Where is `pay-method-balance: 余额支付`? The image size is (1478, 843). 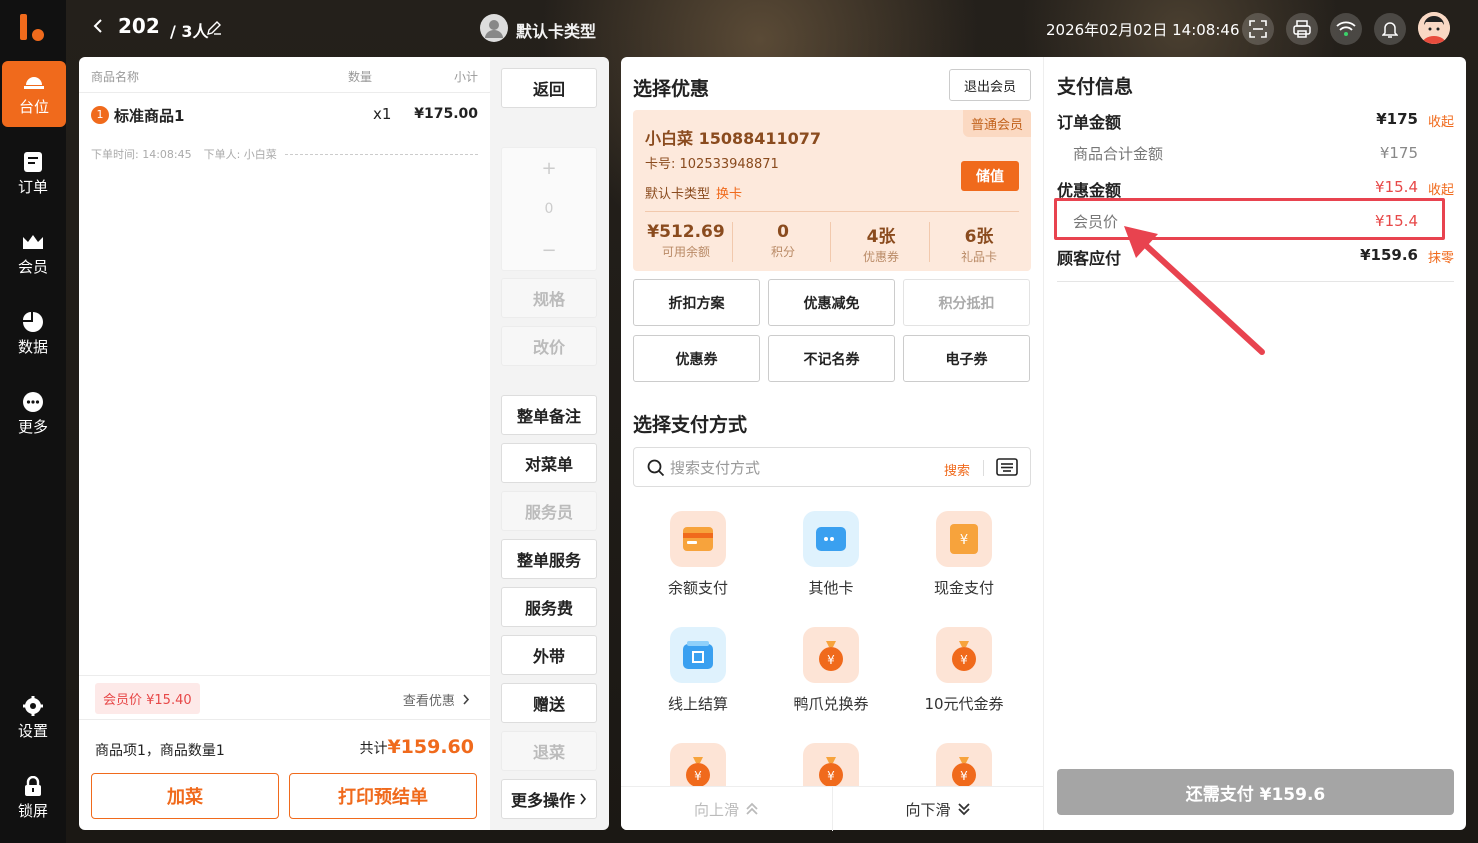
pay-method-balance: 余额支付 is located at coordinates (698, 554).